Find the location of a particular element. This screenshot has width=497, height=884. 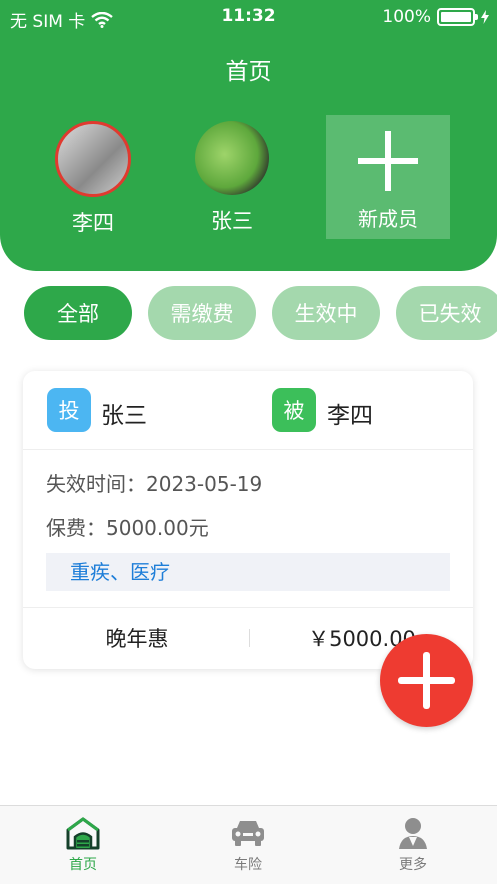

tab-more-label: 更多 is located at coordinates (413, 865).